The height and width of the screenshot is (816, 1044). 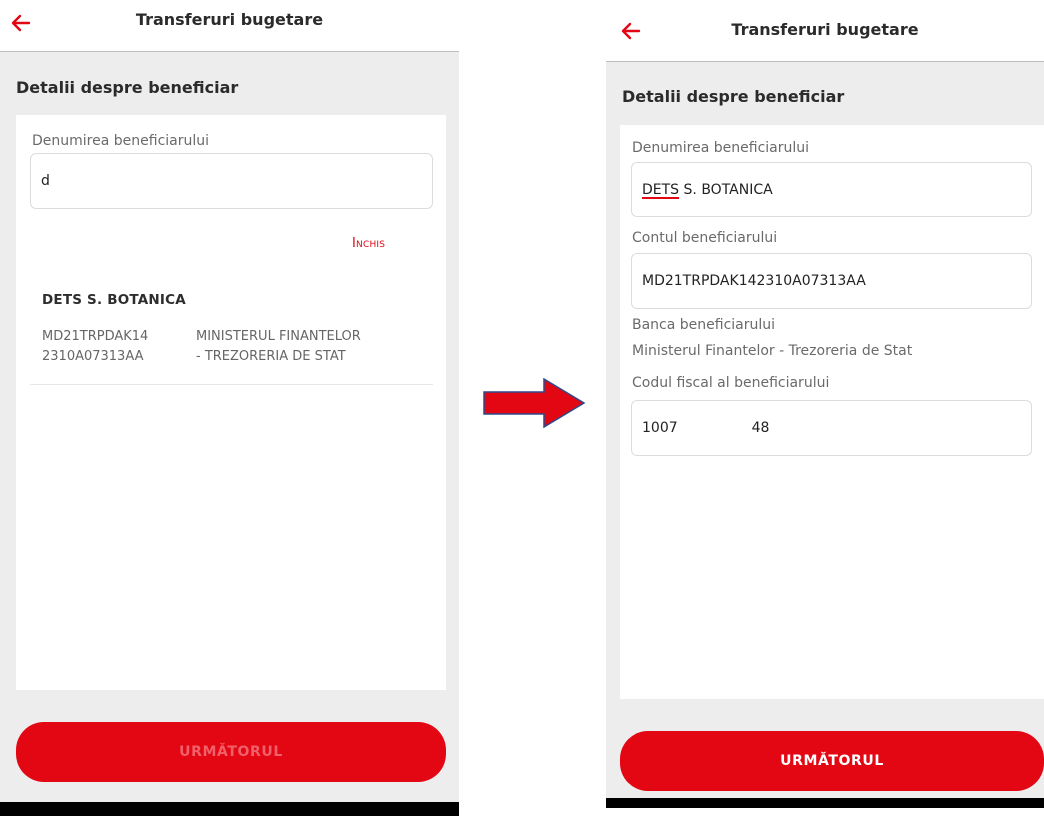 I want to click on account-field-label: Contul beneficiarului, so click(x=705, y=238).